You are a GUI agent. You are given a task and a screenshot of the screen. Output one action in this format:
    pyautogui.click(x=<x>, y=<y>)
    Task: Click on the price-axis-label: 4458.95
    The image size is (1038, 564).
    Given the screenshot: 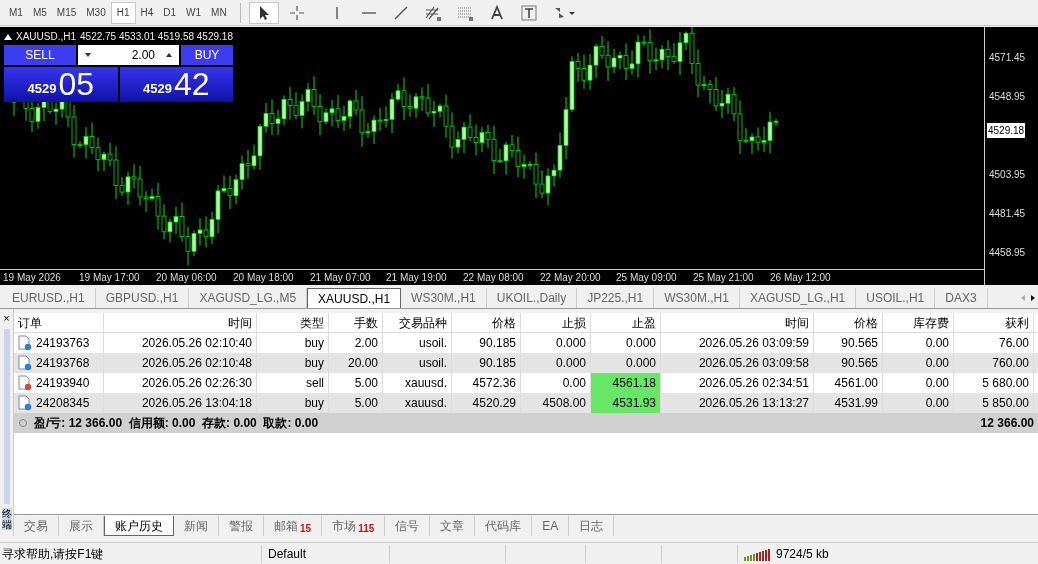 What is the action you would take?
    pyautogui.click(x=1007, y=253)
    